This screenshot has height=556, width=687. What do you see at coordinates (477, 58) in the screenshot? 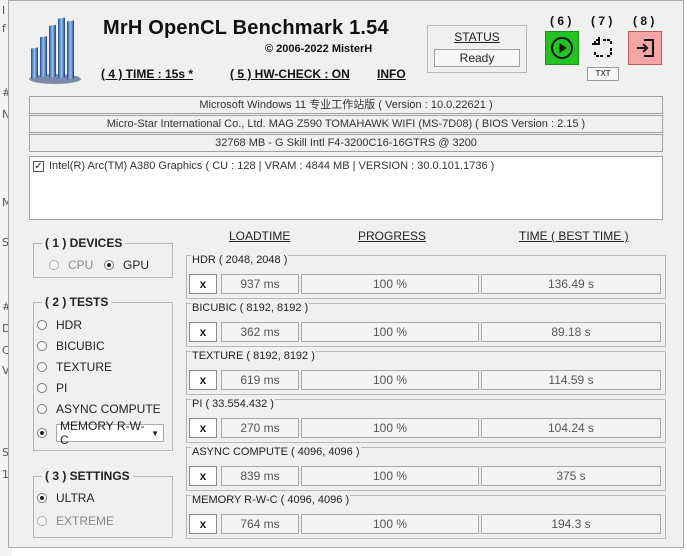
I see `status-value: Ready` at bounding box center [477, 58].